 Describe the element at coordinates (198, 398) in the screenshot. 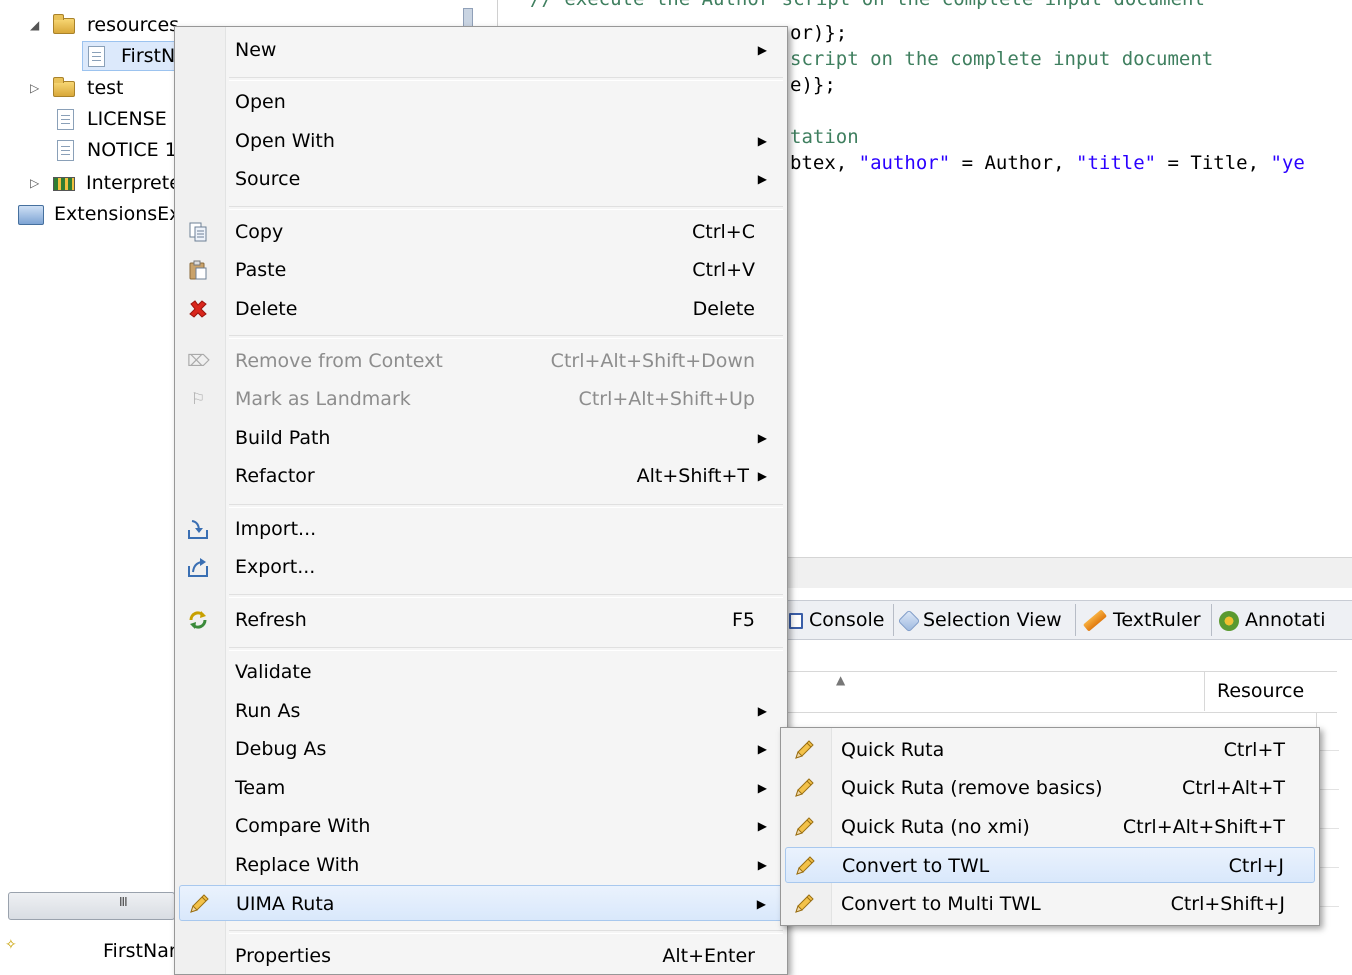

I see `landmark-icon: ⚐` at that location.